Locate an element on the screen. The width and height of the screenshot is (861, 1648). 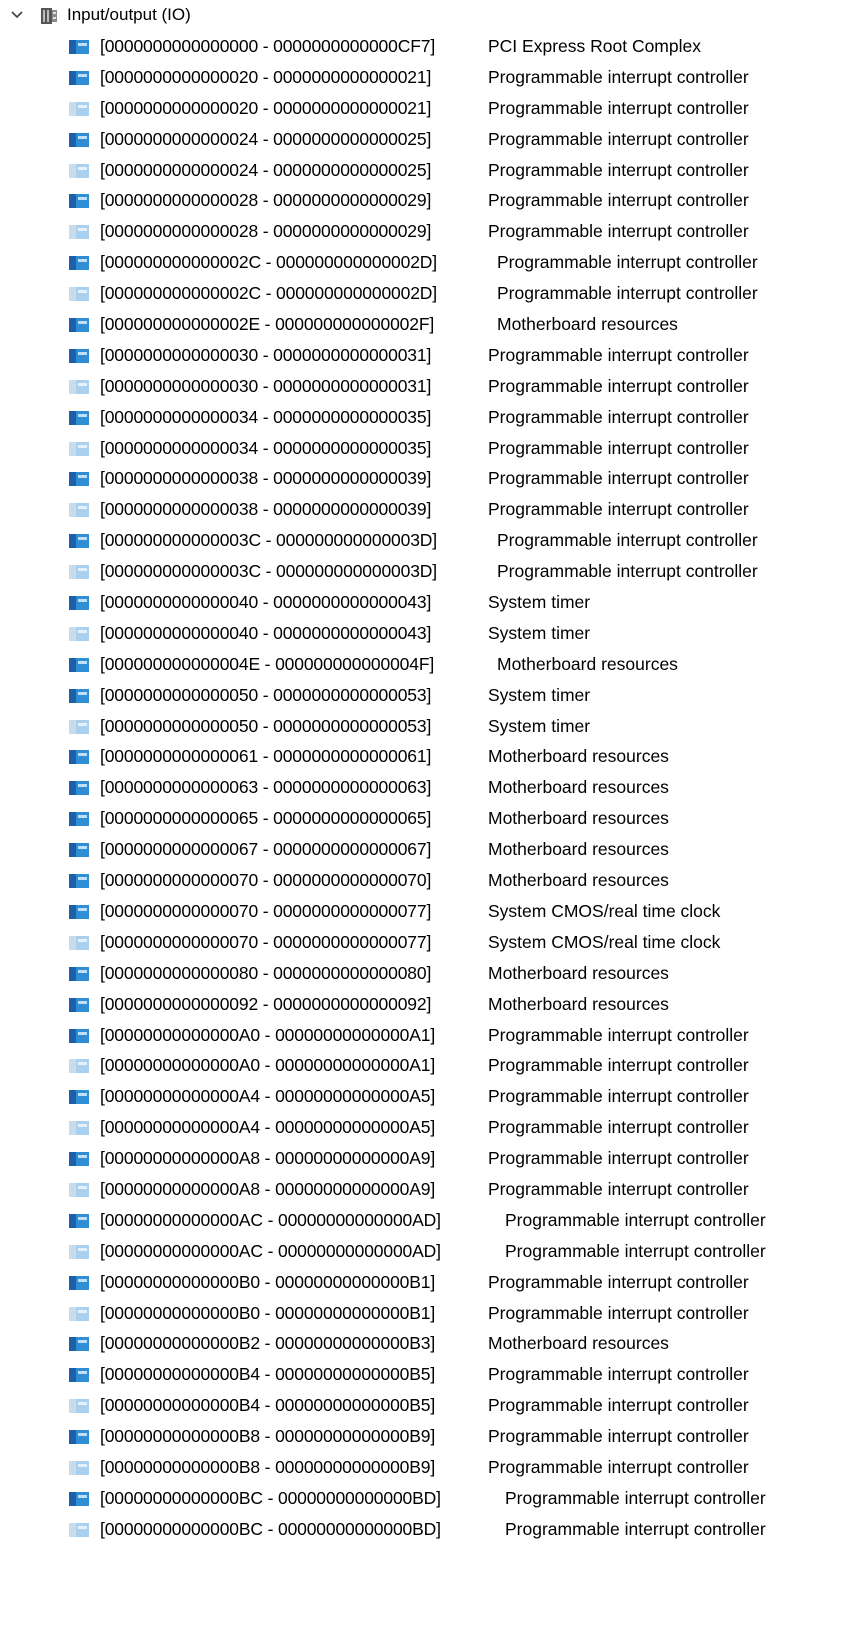
tree-node-label: Input/output (IO) is located at coordinates (129, 14).